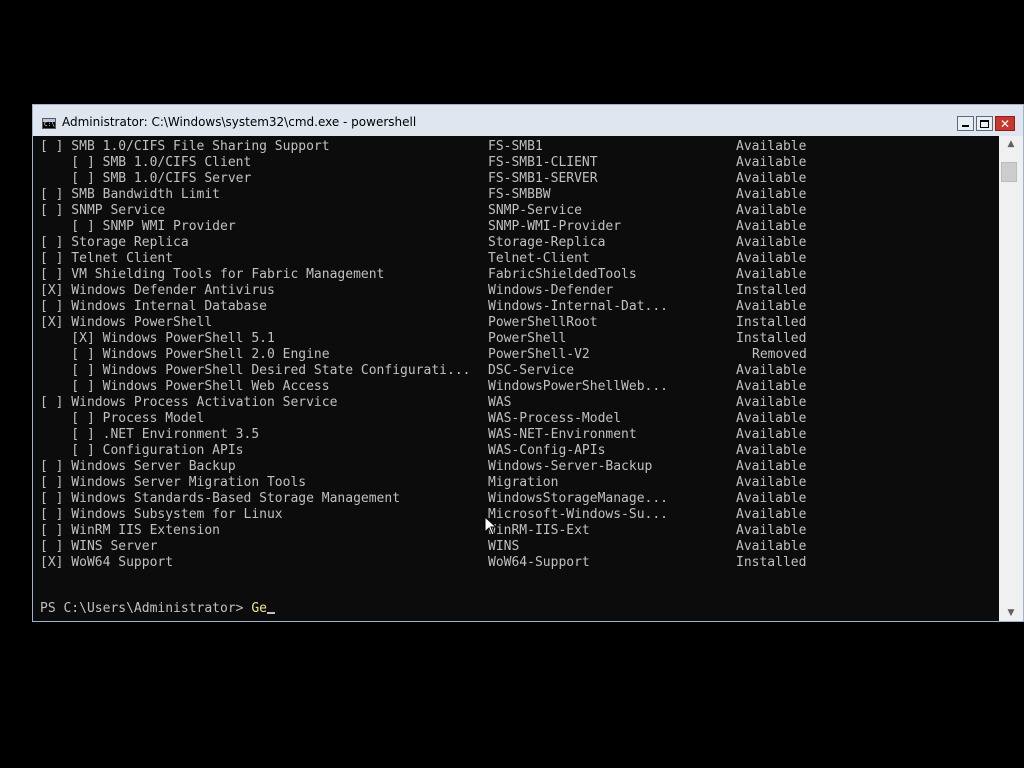  Describe the element at coordinates (779, 354) in the screenshot. I see `feature-install-state: Removed` at that location.